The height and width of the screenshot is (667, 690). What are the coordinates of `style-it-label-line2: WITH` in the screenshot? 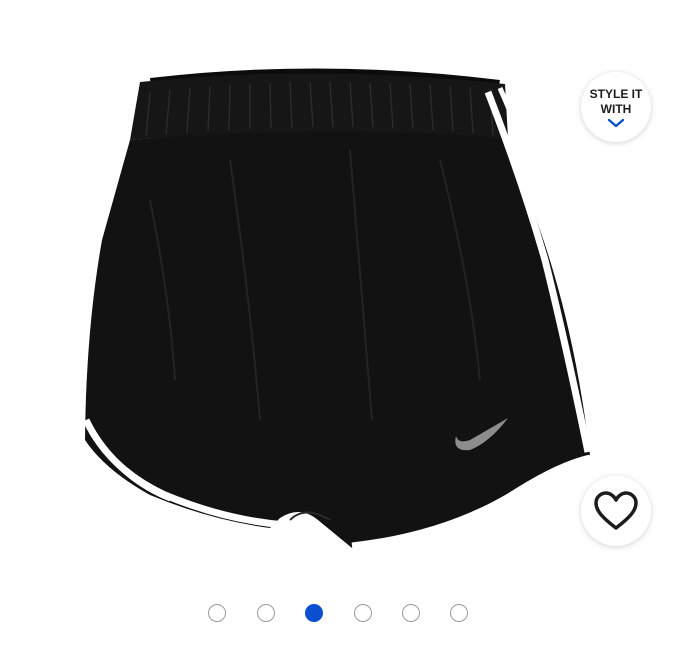 It's located at (616, 108).